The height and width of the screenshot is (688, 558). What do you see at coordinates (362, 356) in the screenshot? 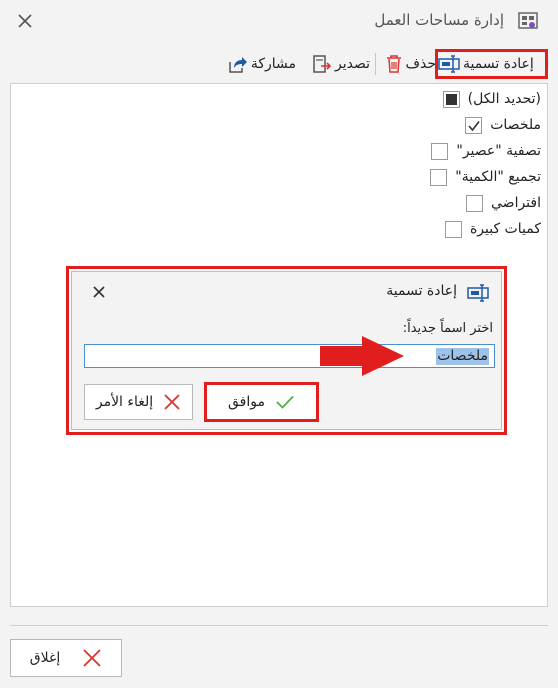
I see `red-arrow-annotation` at bounding box center [362, 356].